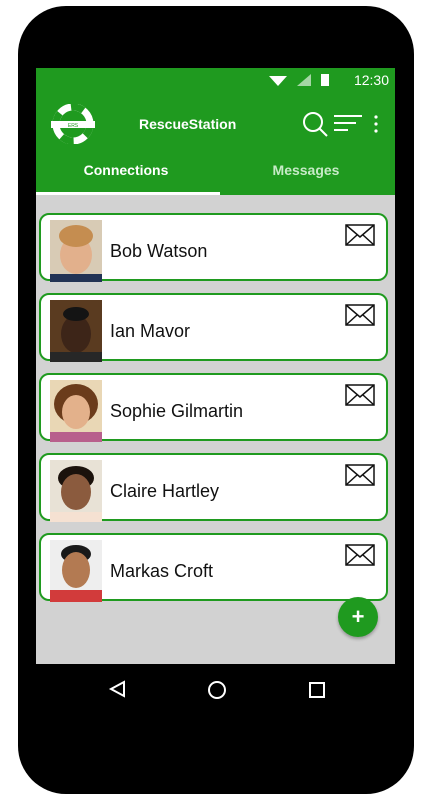 The width and height of the screenshot is (430, 802). Describe the element at coordinates (188, 124) in the screenshot. I see `app-title: RescueStation` at that location.